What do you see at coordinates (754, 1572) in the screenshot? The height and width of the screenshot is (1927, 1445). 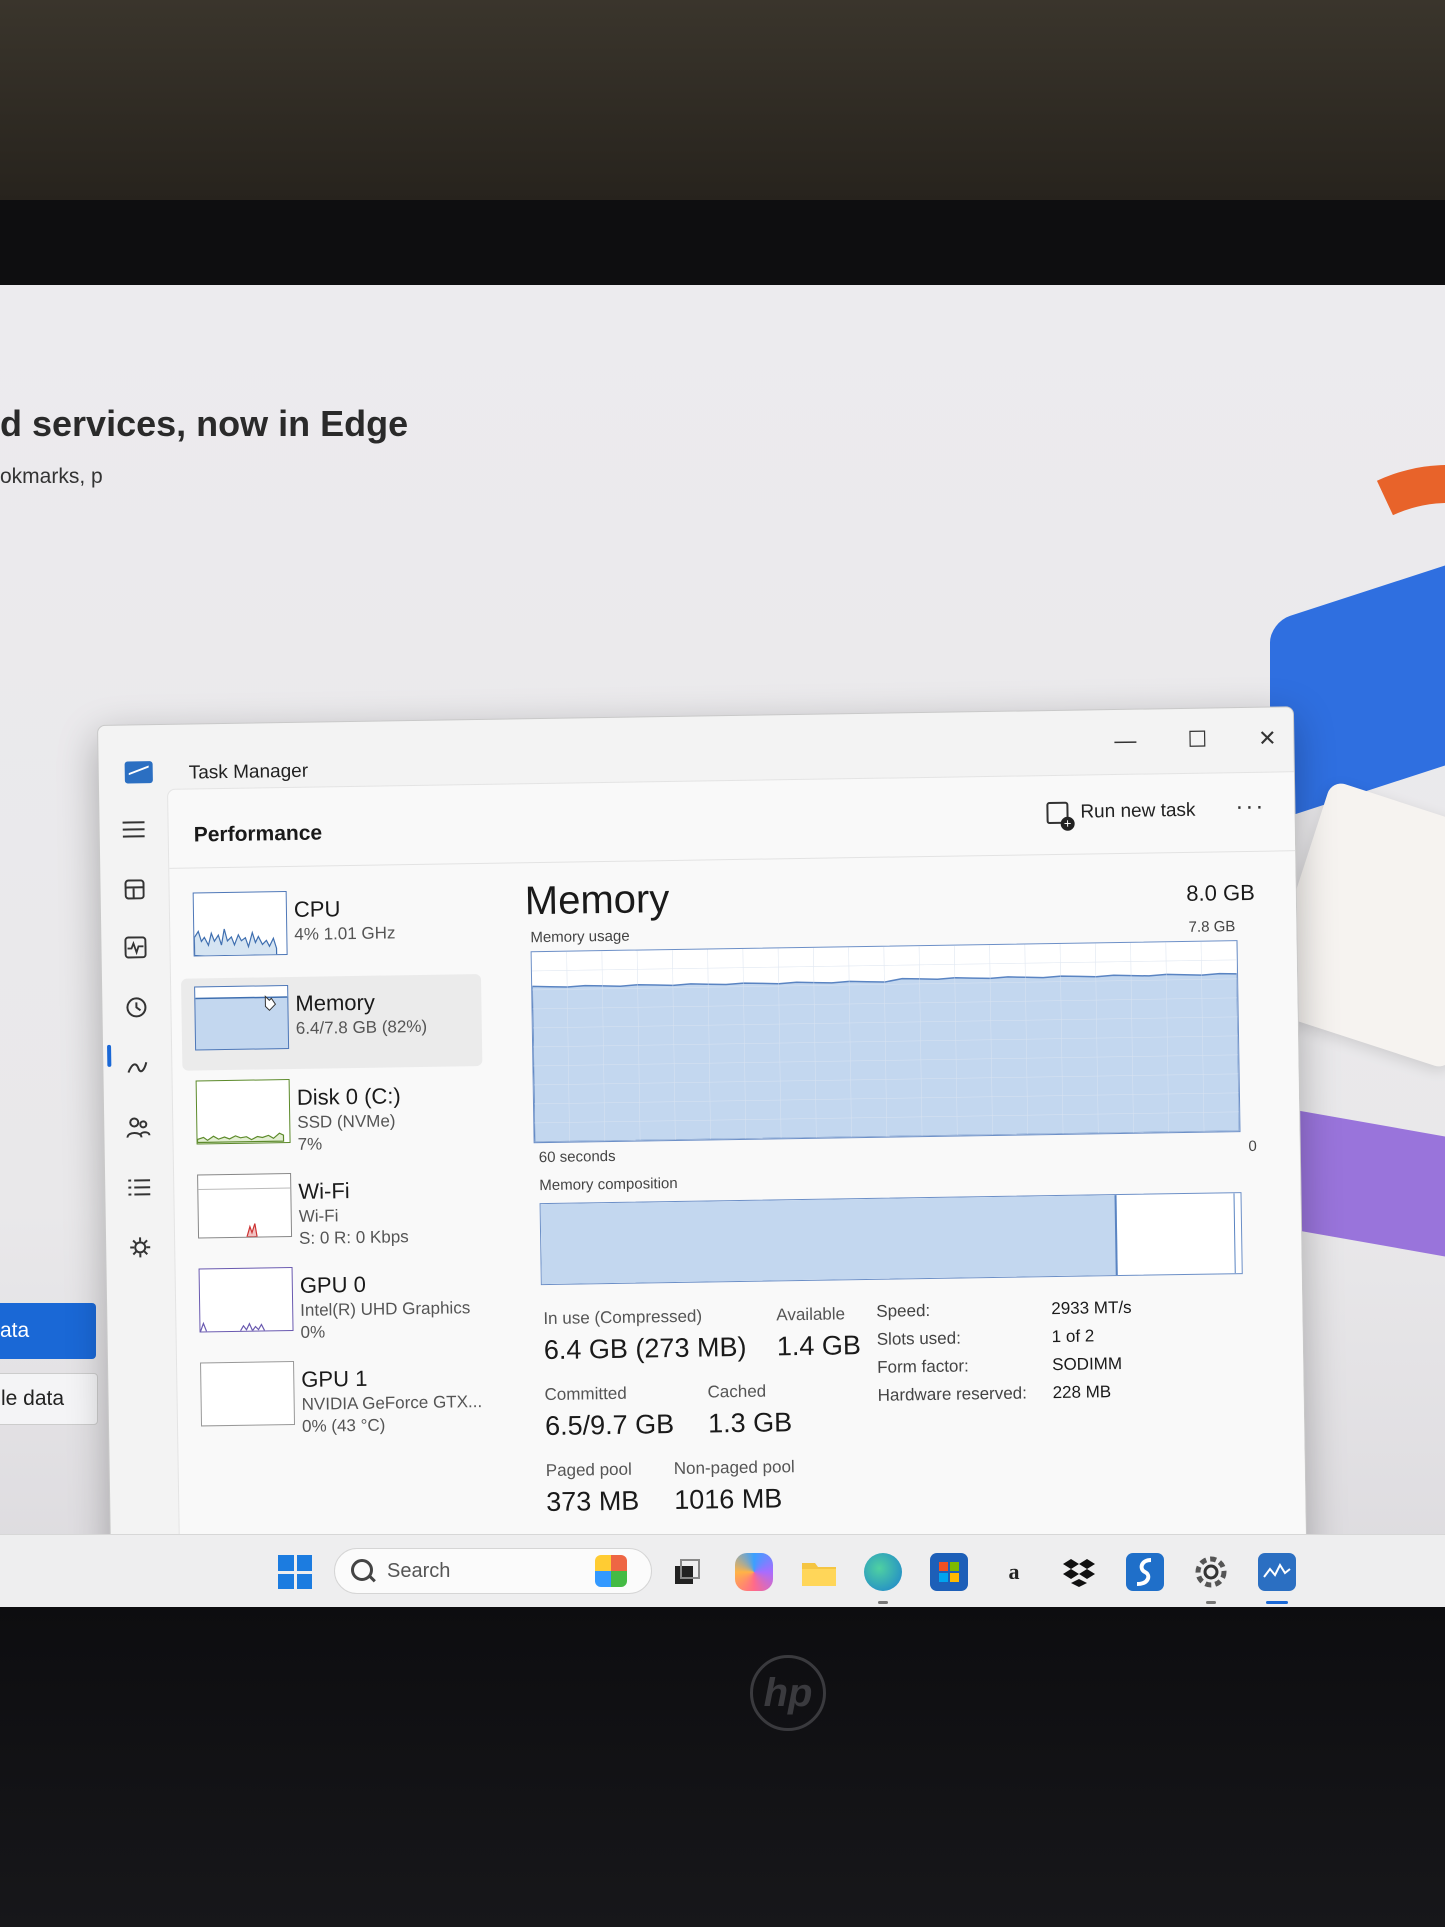 I see `copilot-icon` at bounding box center [754, 1572].